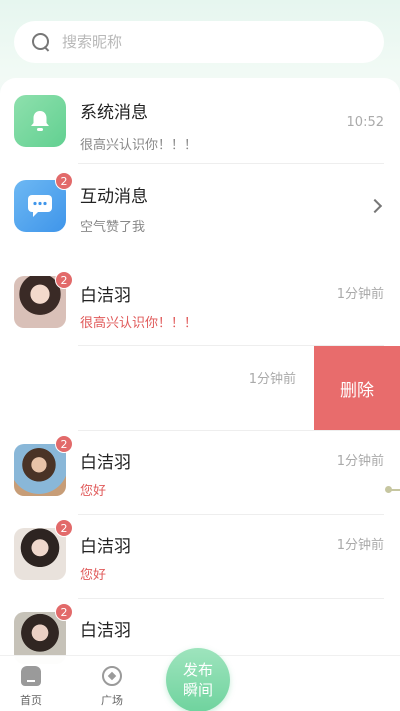  I want to click on tab-home: 首页, so click(31, 687).